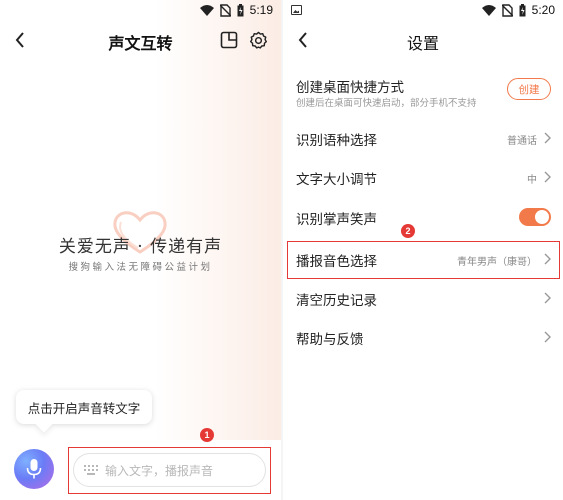 The image size is (563, 500). Describe the element at coordinates (336, 301) in the screenshot. I see `settings-item-label: 清空历史记录` at that location.